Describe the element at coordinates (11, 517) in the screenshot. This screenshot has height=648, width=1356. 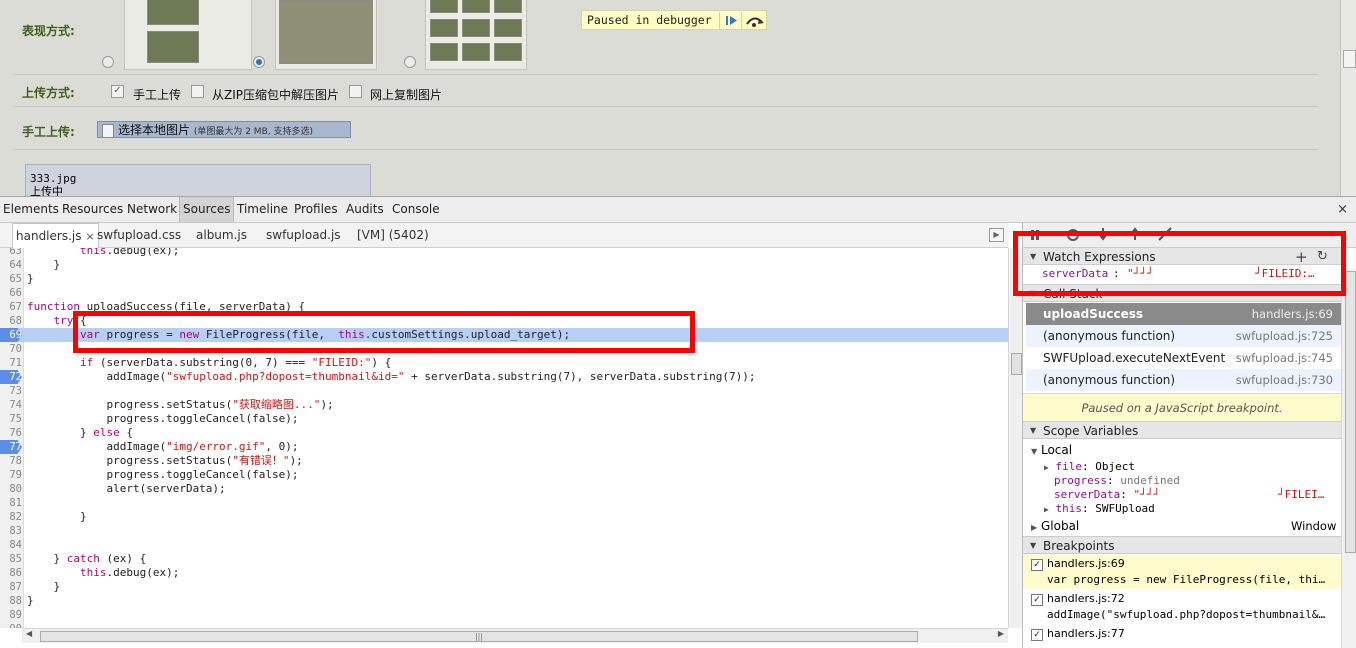
I see `line-number: 82` at that location.